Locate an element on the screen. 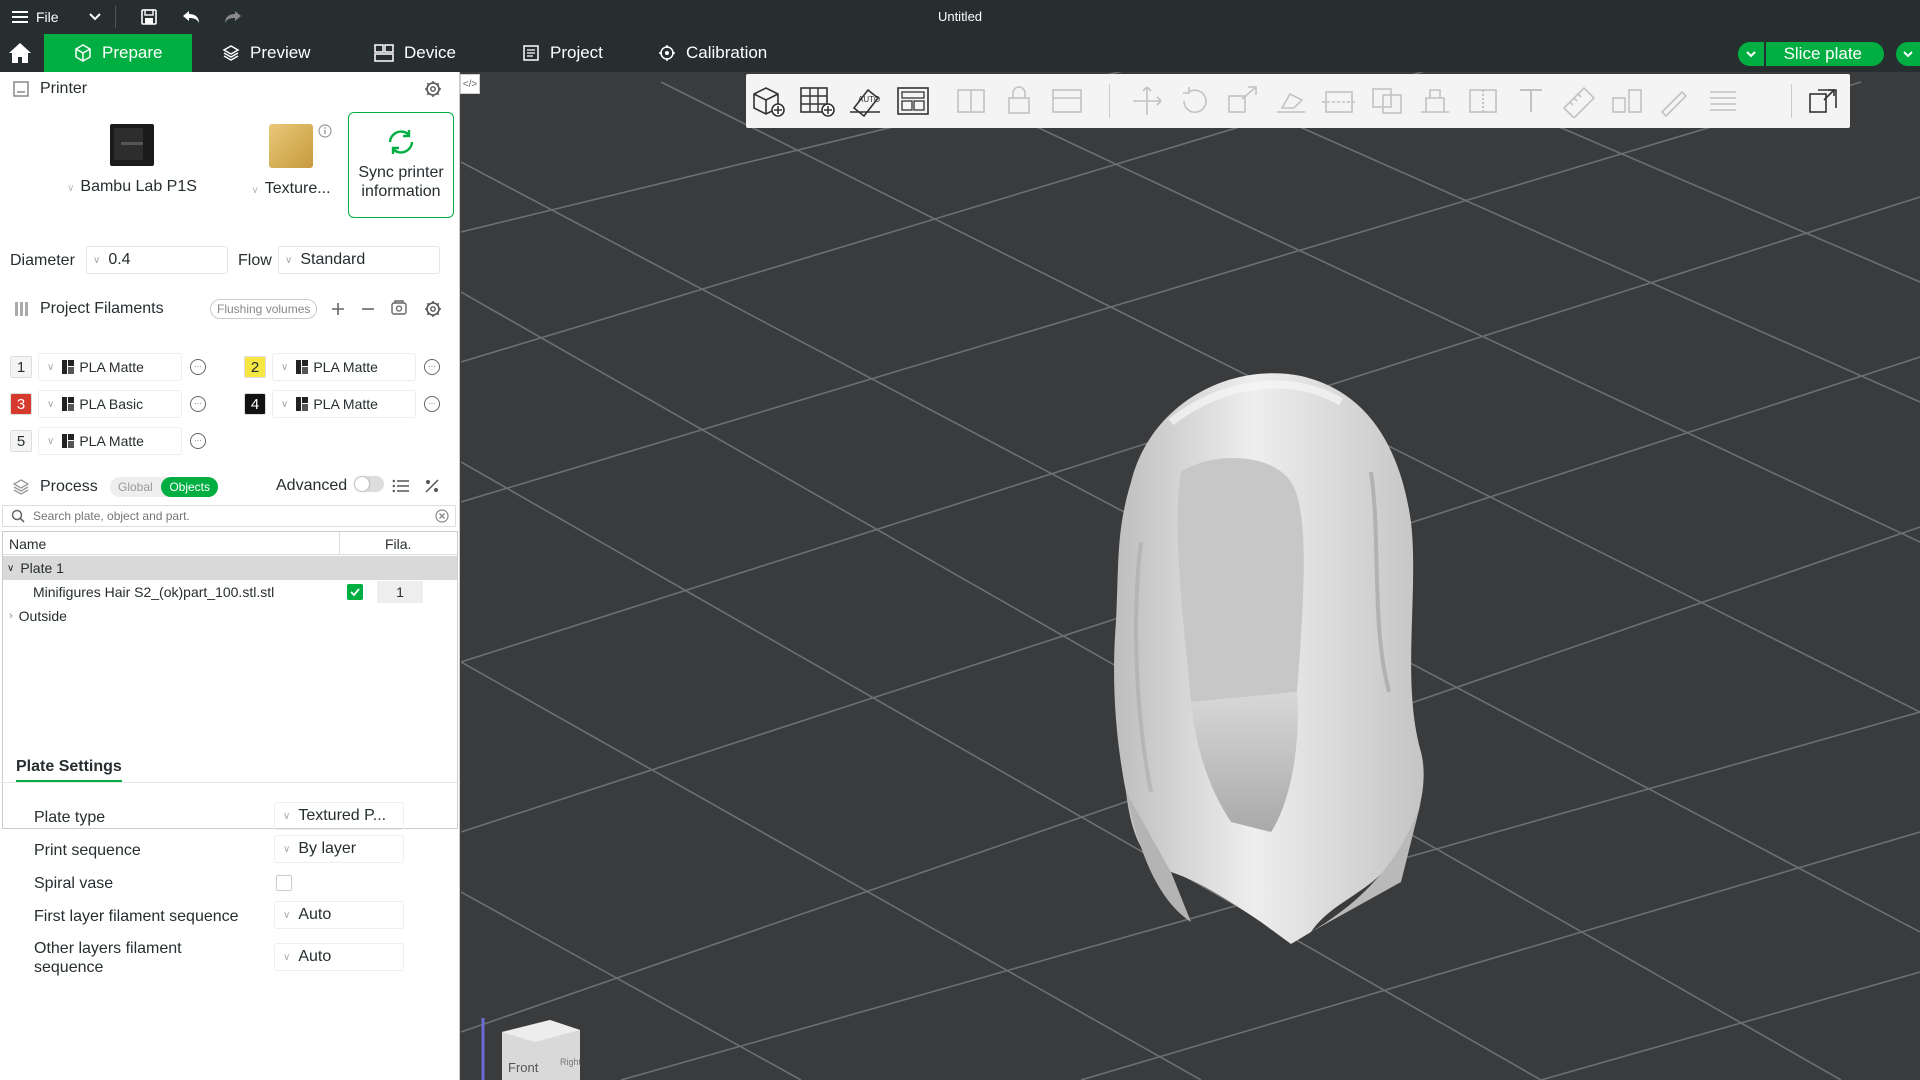 This screenshot has width=1920, height=1080. filament-color-swatch: 1 is located at coordinates (21, 367).